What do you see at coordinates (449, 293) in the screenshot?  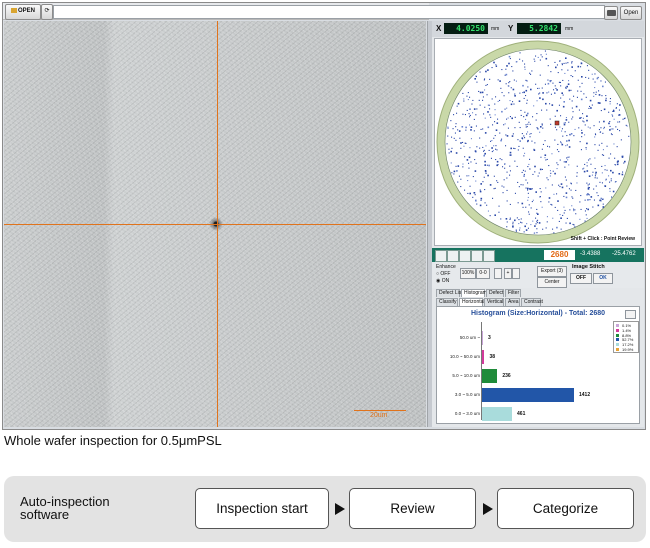 I see `tab-defect-list: Defect List` at bounding box center [449, 293].